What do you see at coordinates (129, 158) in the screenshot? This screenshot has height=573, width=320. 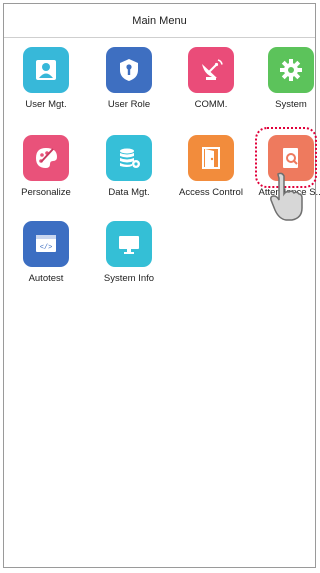 I see `database-icon` at bounding box center [129, 158].